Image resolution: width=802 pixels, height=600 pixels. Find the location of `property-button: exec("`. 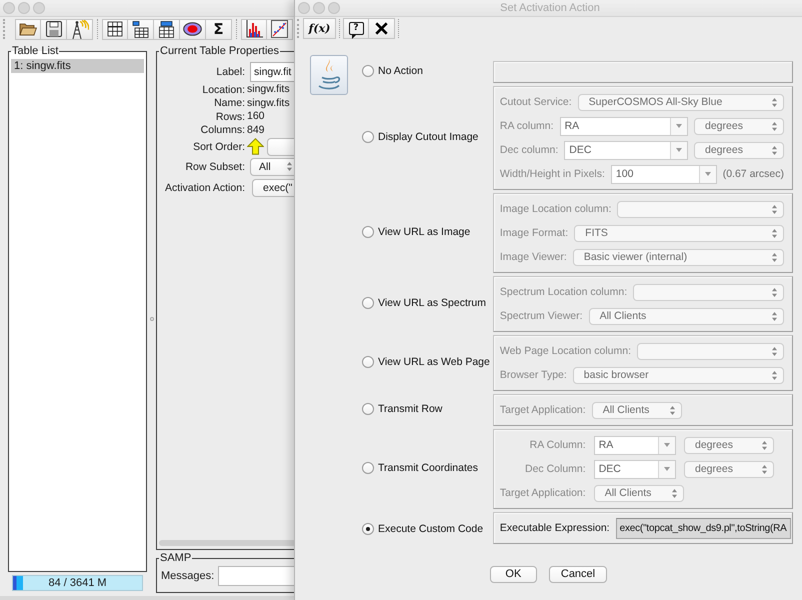

property-button: exec(" is located at coordinates (273, 187).